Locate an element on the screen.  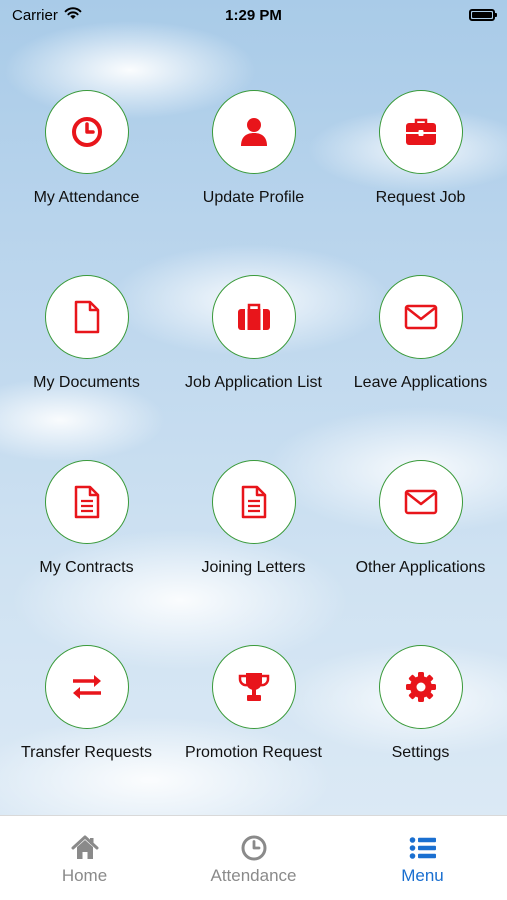
battery-icon is located at coordinates (483, 15).